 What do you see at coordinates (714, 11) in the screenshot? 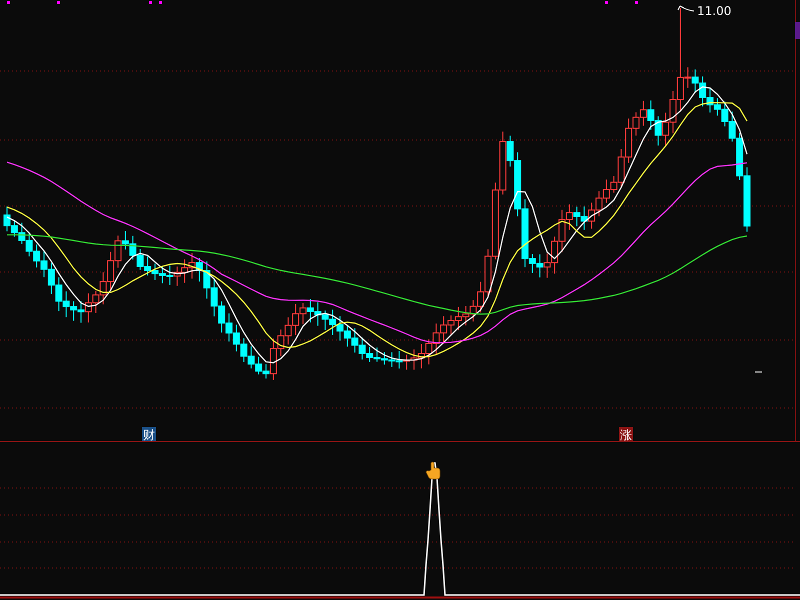
I see `high-price-label: 11.00` at bounding box center [714, 11].